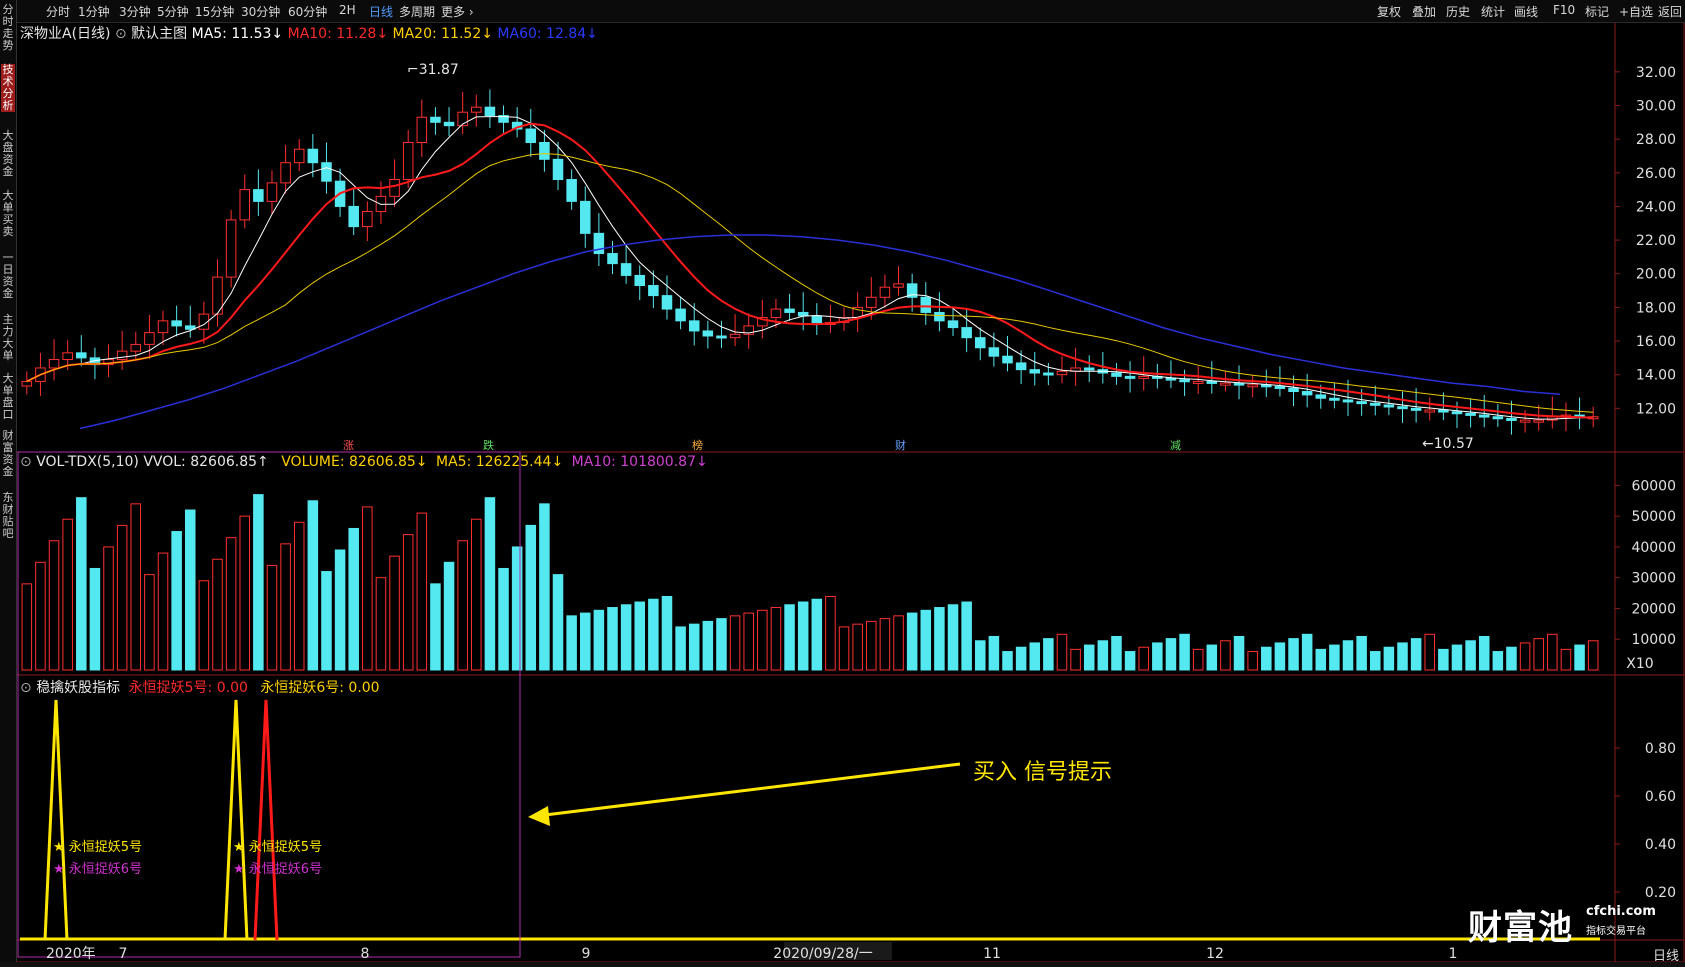 This screenshot has height=967, width=1685. Describe the element at coordinates (1520, 928) in the screenshot. I see `watermark-brand: 财富池` at that location.